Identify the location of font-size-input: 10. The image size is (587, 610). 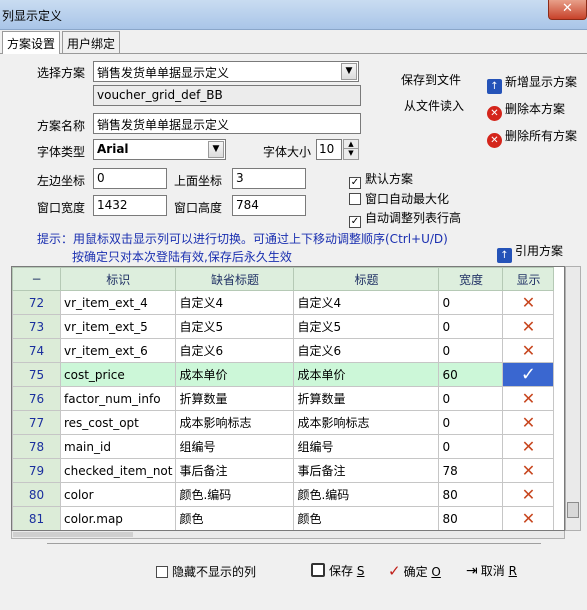
(329, 149).